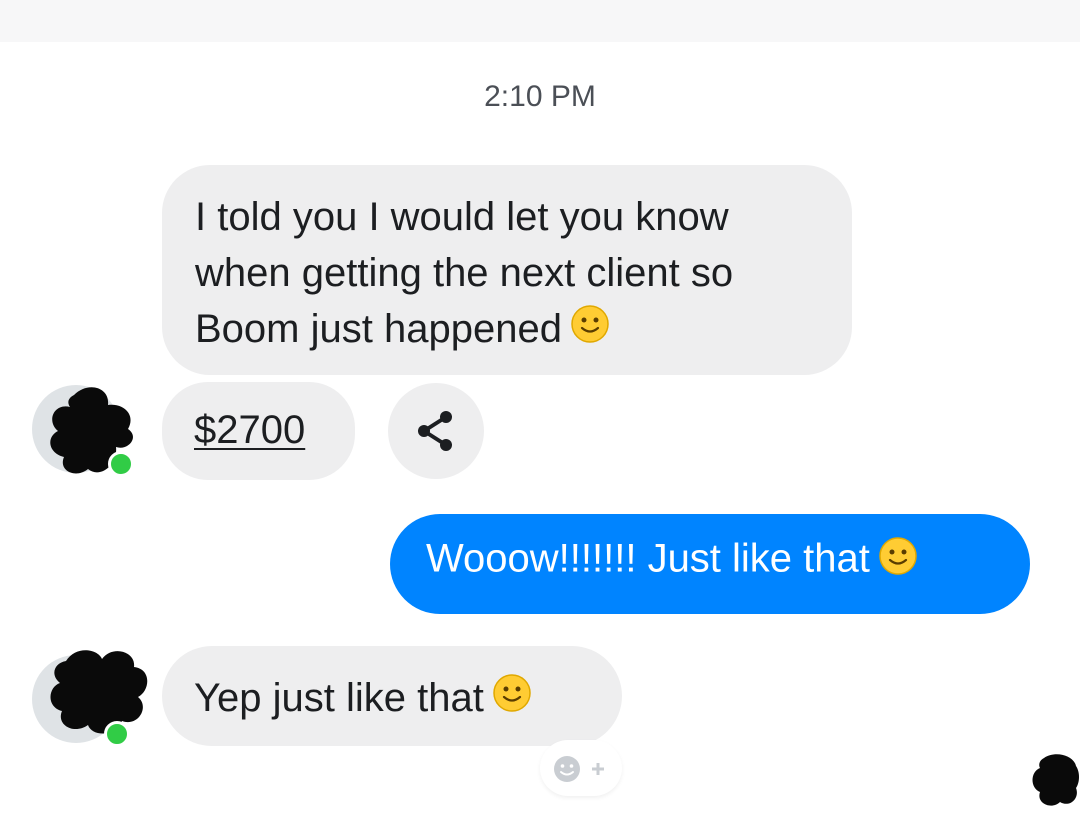  I want to click on share-icon, so click(435, 431).